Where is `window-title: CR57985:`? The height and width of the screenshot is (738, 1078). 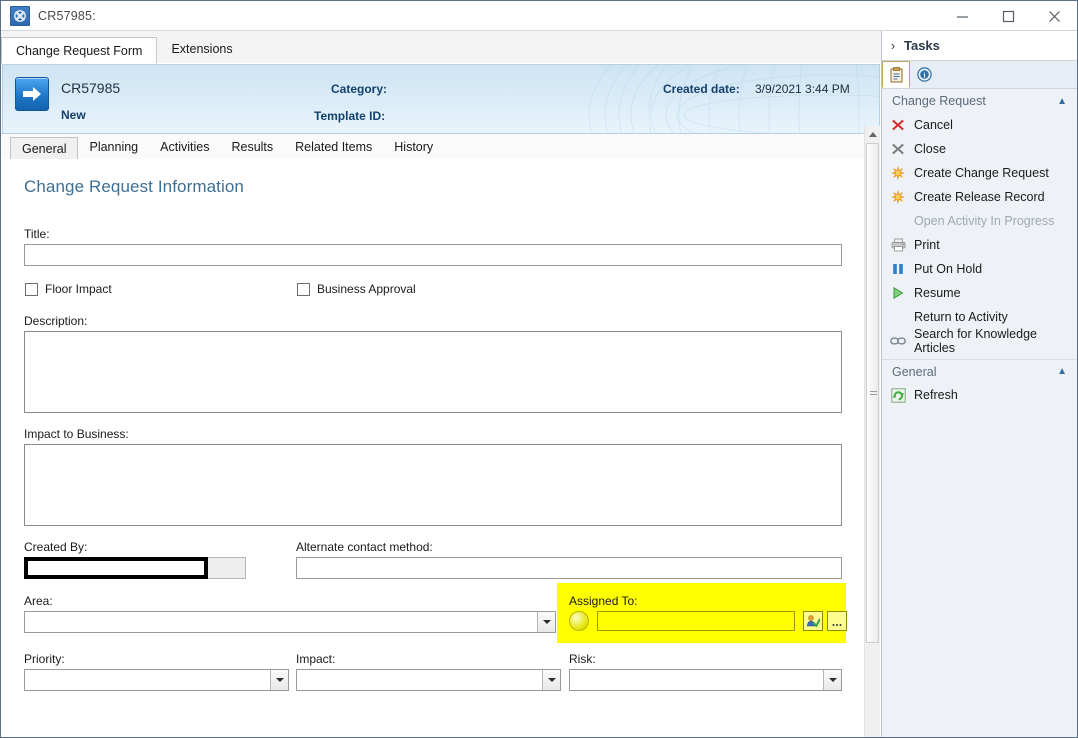 window-title: CR57985: is located at coordinates (67, 16).